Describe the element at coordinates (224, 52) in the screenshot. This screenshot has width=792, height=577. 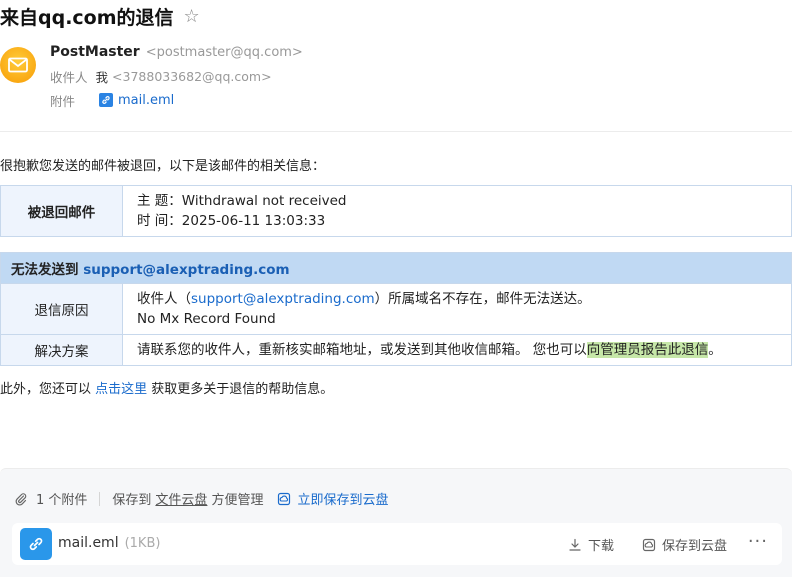
I see `sender-email: <postmaster@qq.com>` at that location.